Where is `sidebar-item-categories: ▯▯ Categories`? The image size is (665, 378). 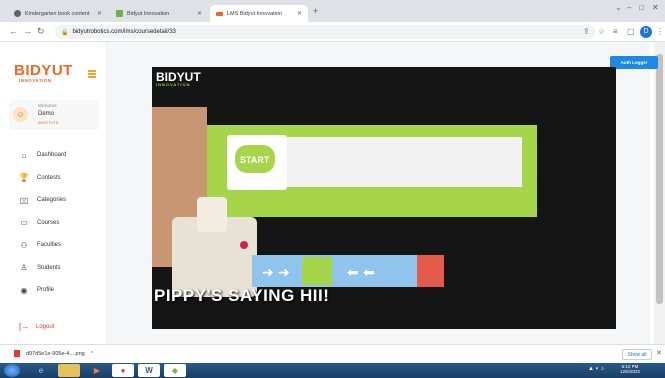 sidebar-item-categories: ▯▯ Categories is located at coordinates (53, 200).